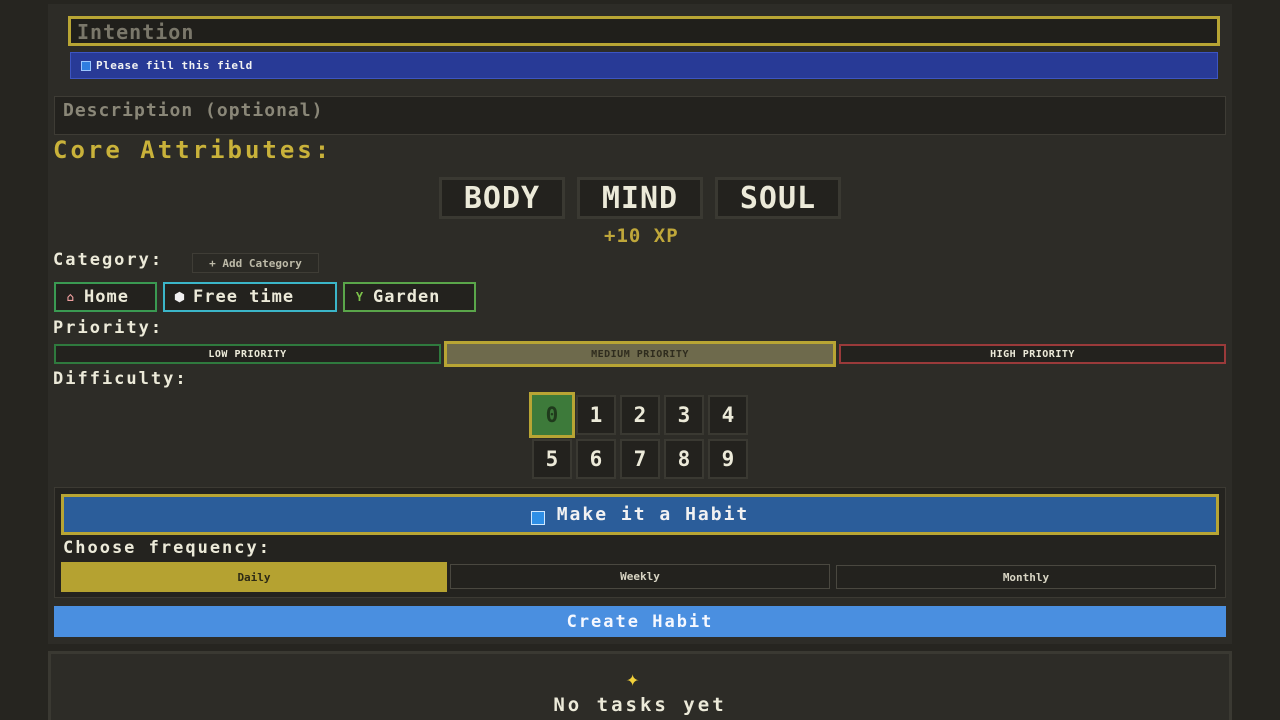  What do you see at coordinates (502, 198) in the screenshot?
I see `attribute-body-button: BODY` at bounding box center [502, 198].